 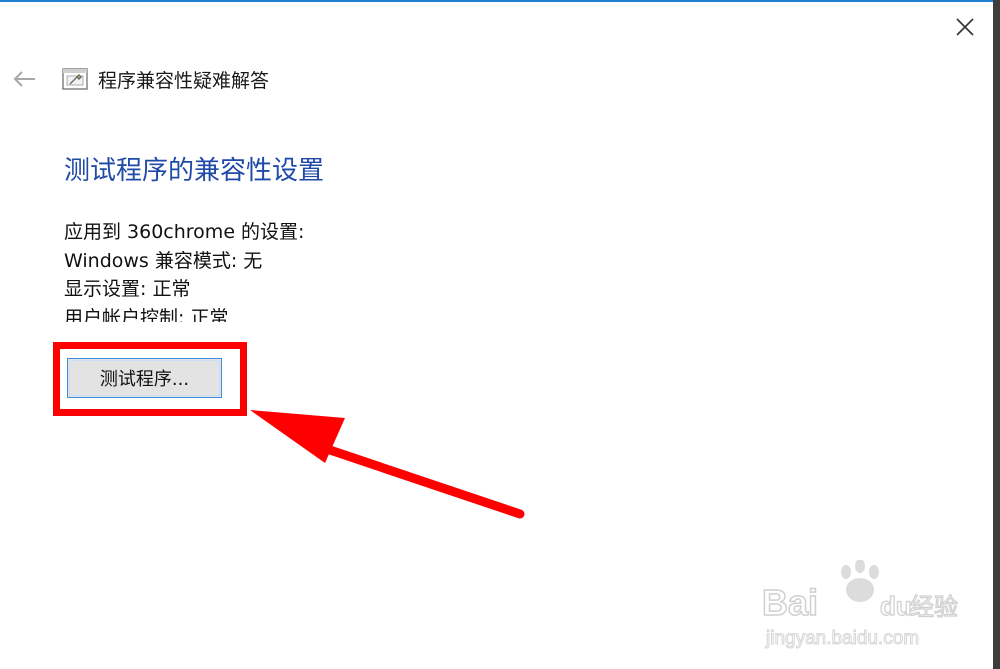 What do you see at coordinates (500, 1) in the screenshot?
I see `window-top-border` at bounding box center [500, 1].